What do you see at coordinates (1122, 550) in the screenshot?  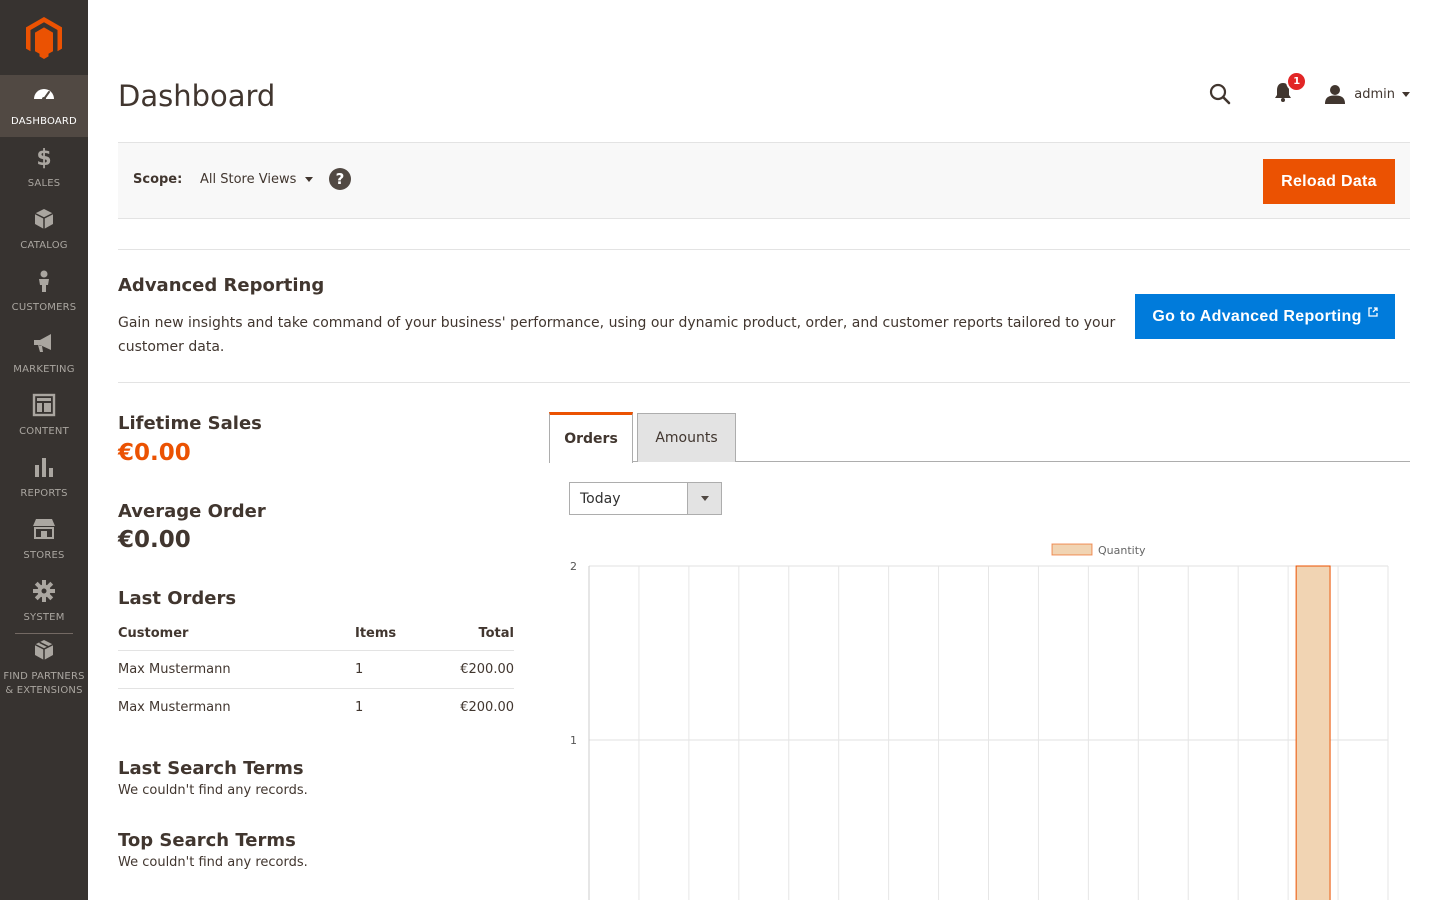 I see `legend-label: Quantity` at bounding box center [1122, 550].